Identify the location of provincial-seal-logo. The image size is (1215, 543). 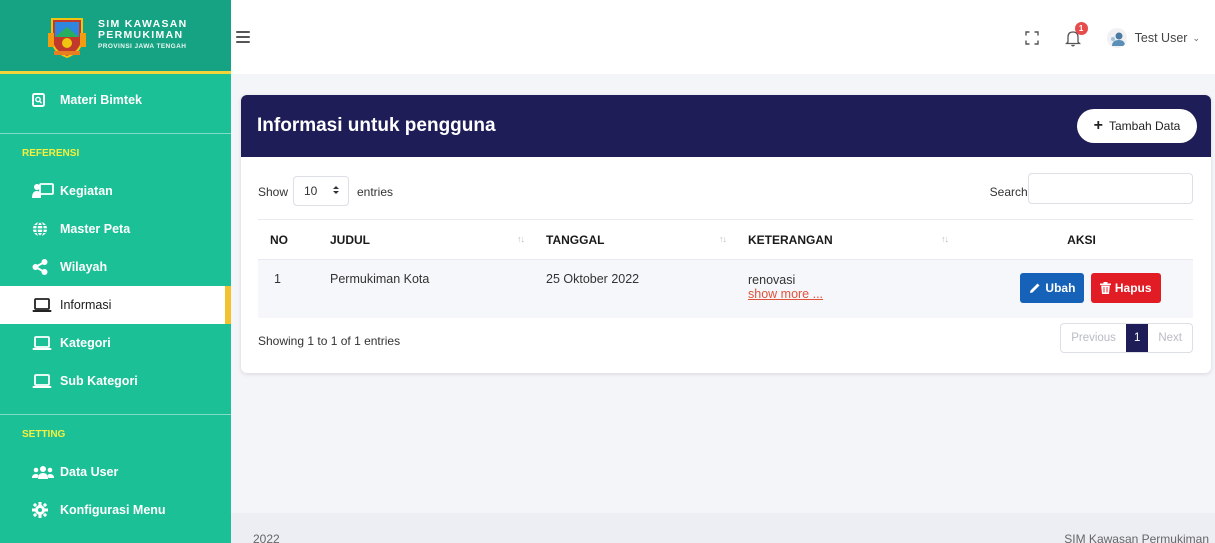
(67, 36).